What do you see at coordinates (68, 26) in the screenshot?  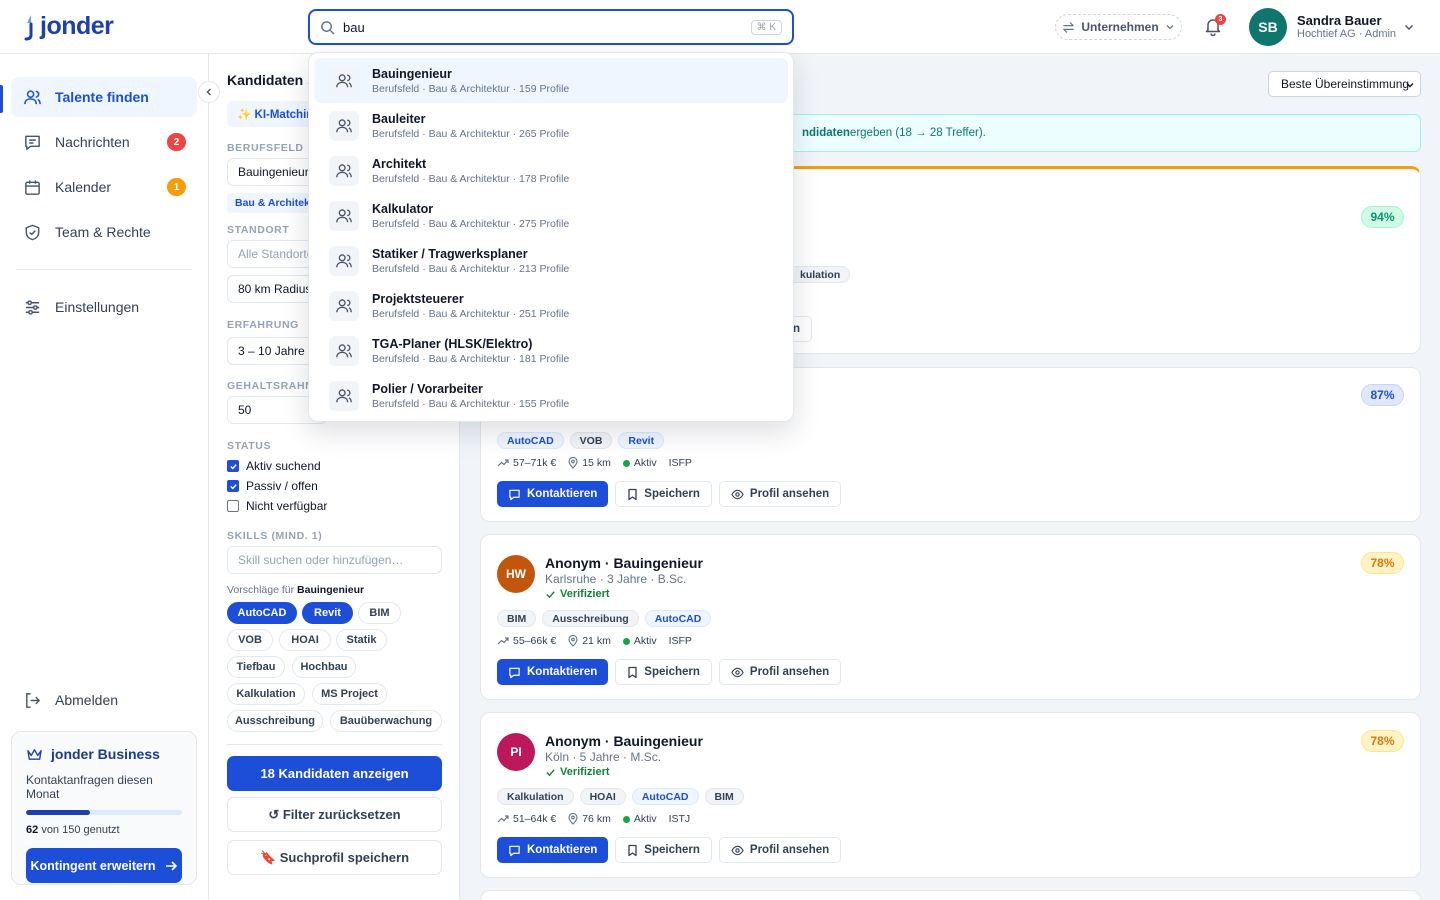 I see `brand-logo: jonder` at bounding box center [68, 26].